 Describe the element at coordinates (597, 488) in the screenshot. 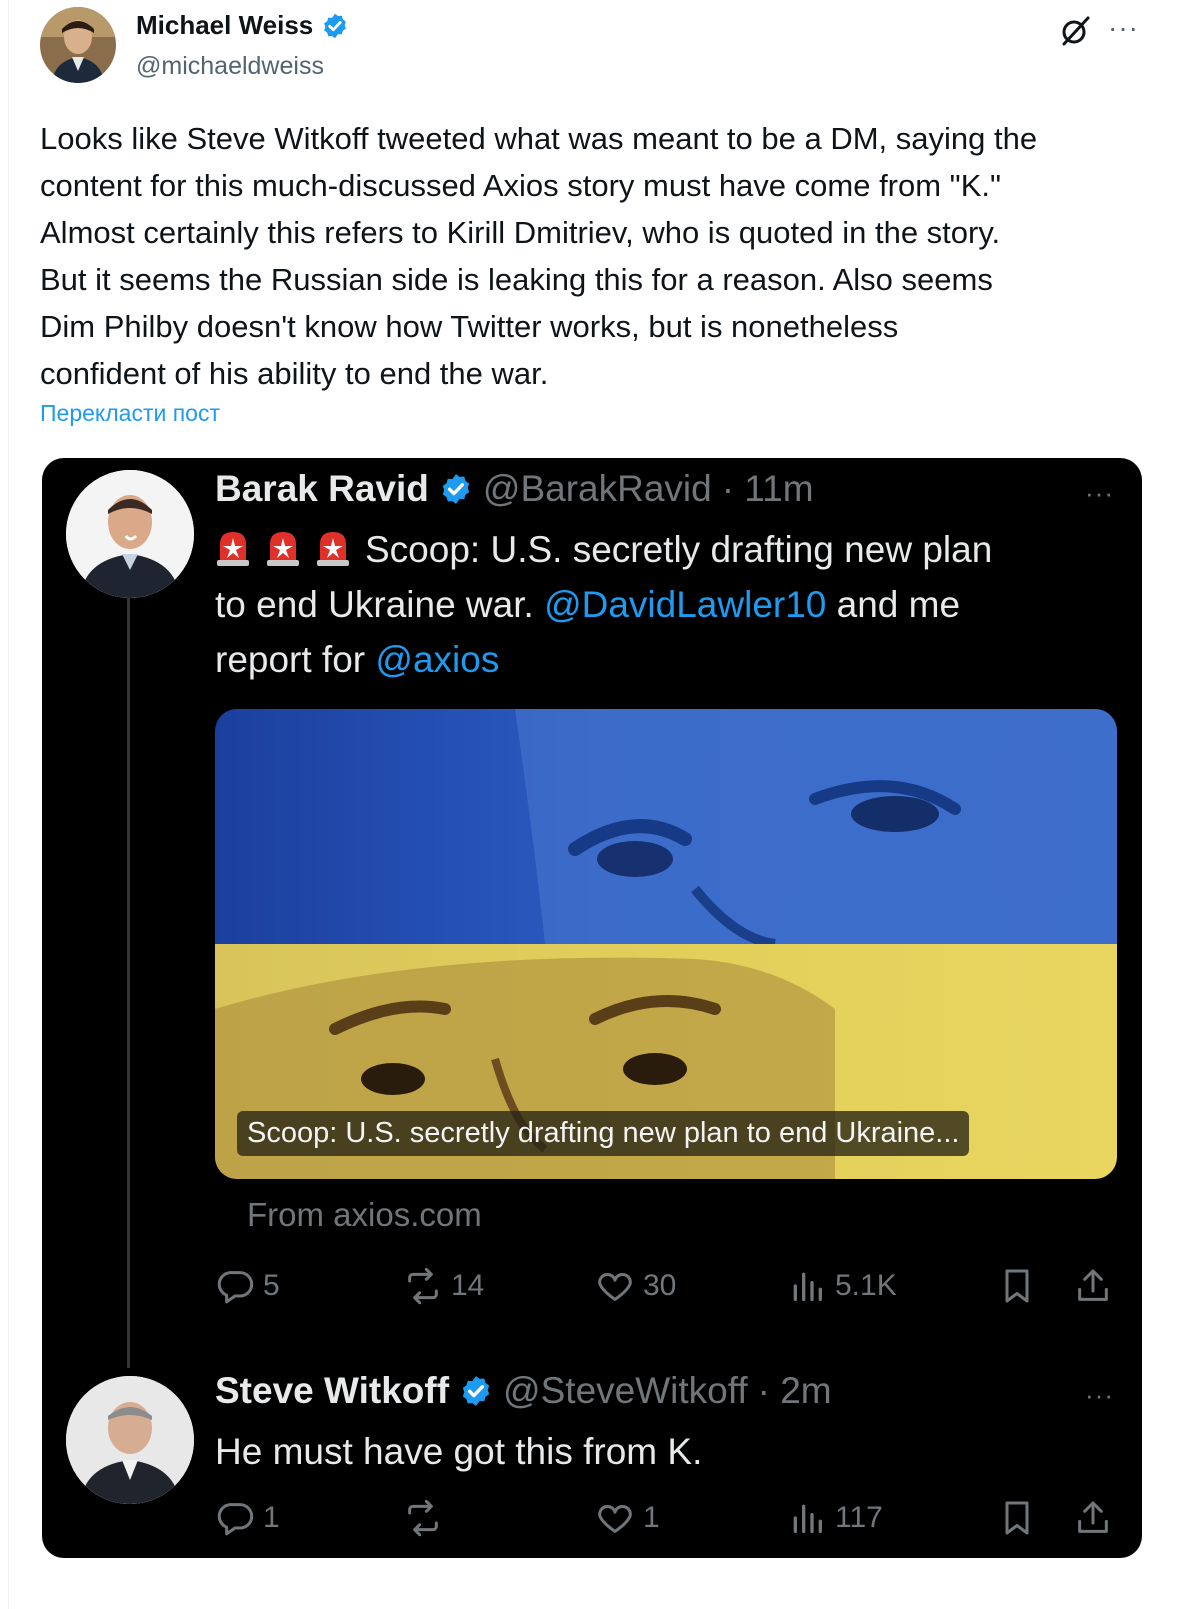

I see `author-handle: @BarakRavid` at that location.